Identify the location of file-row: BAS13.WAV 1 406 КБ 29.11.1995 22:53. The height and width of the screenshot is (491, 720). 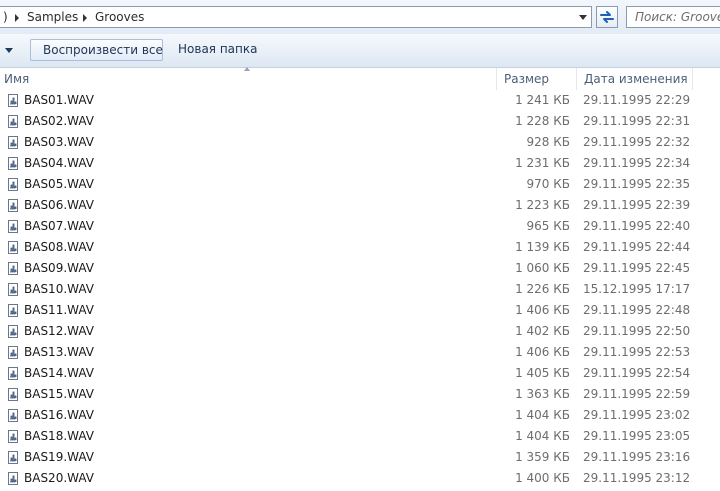
(360, 352).